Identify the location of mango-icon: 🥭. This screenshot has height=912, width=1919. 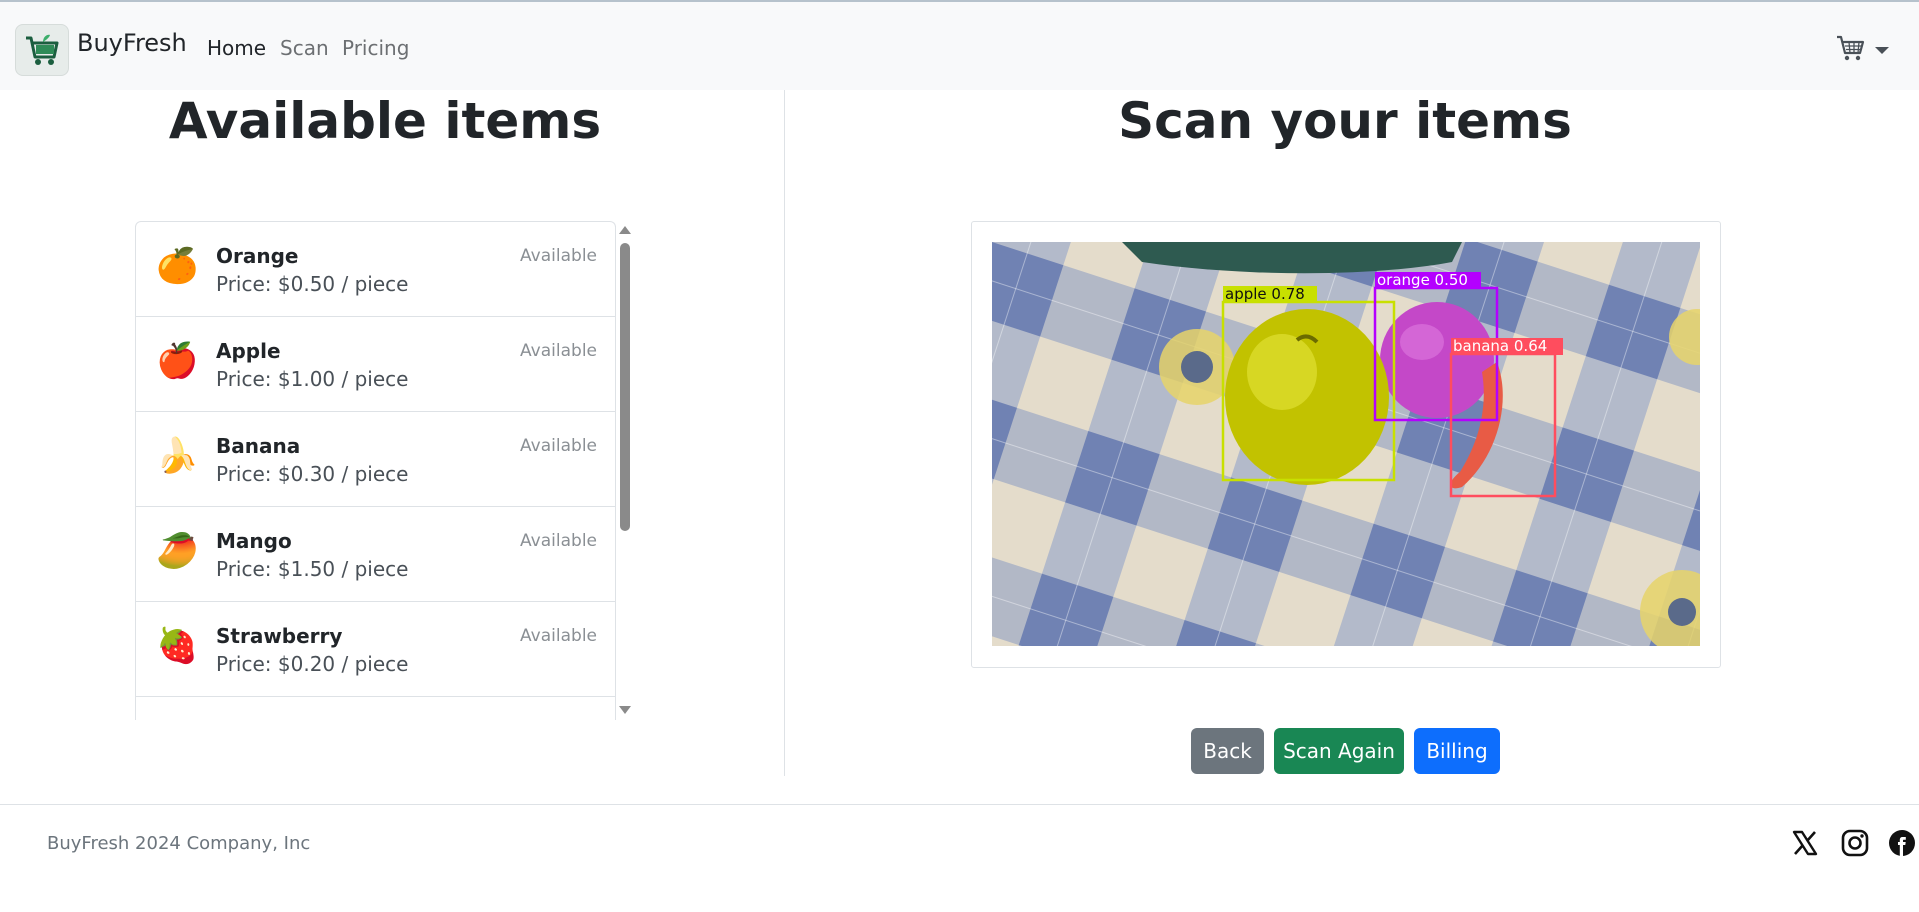
(177, 551).